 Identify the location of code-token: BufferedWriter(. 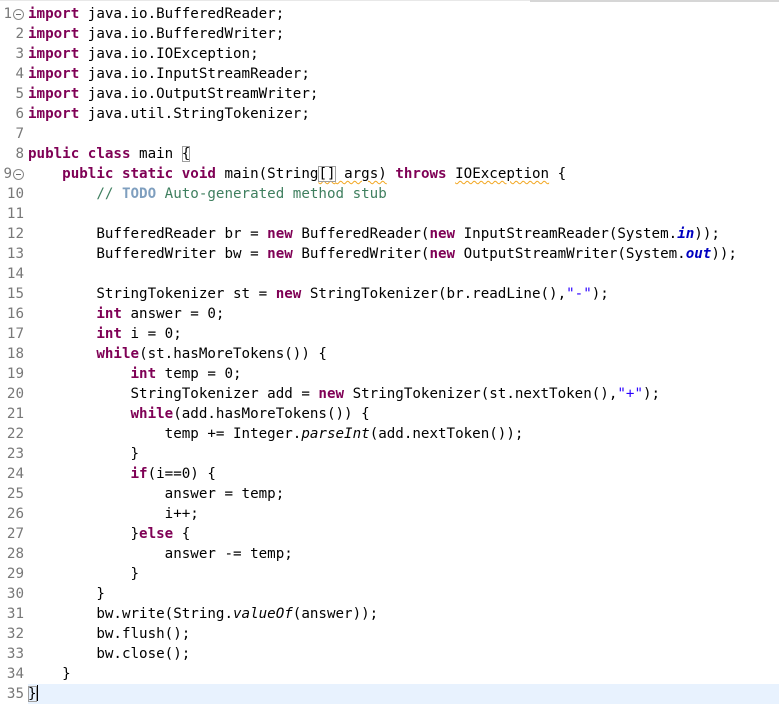
(361, 254).